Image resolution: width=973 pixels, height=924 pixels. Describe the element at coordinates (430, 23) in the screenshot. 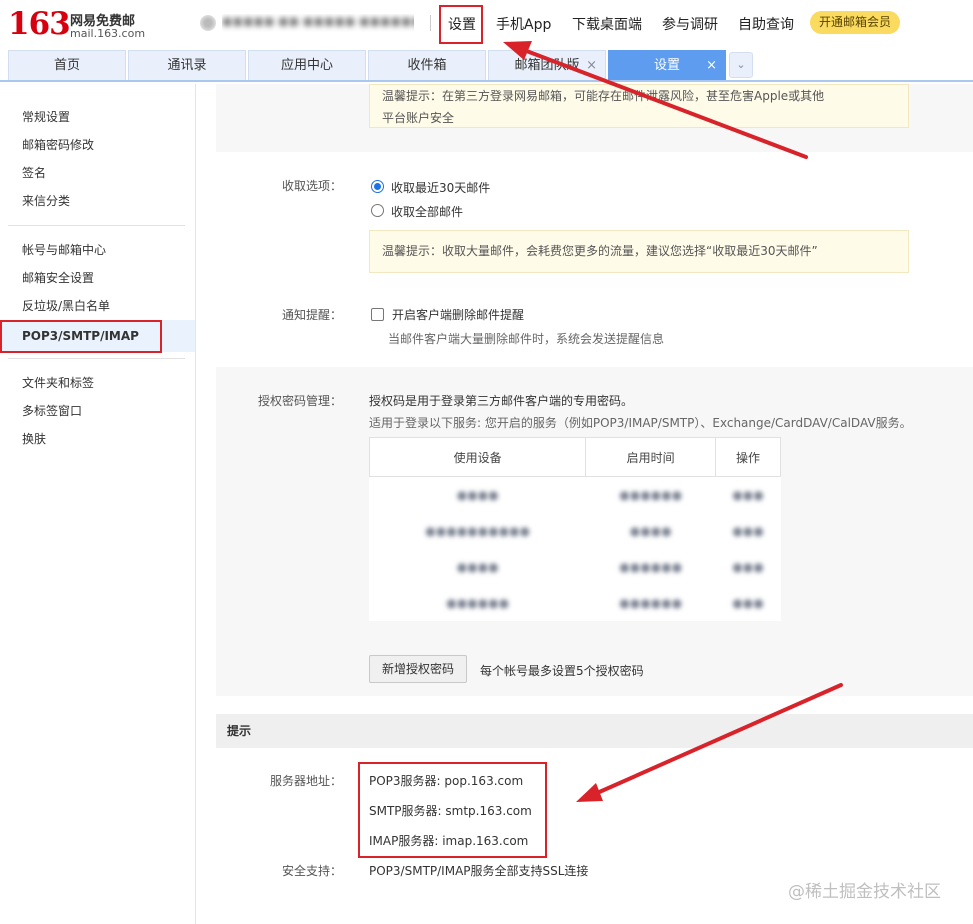

I see `header-divider` at that location.